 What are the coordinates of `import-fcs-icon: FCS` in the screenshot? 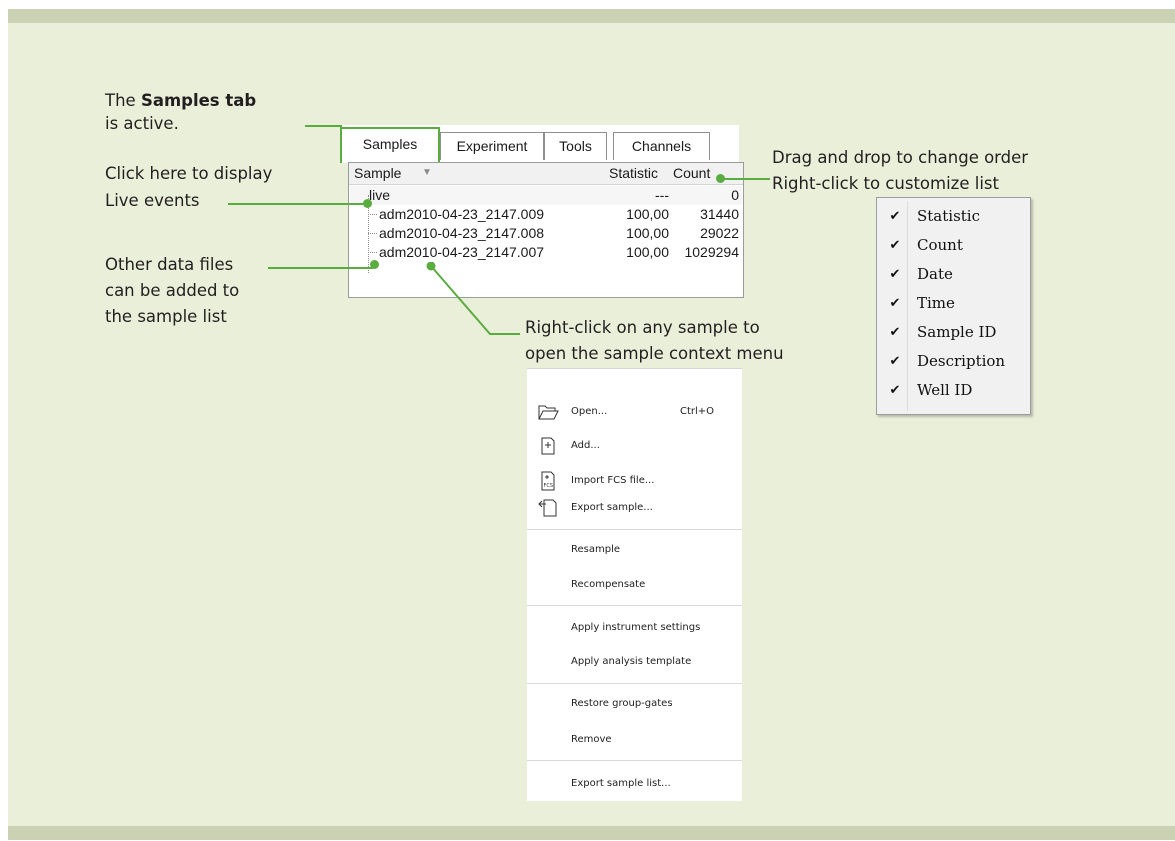 It's located at (548, 481).